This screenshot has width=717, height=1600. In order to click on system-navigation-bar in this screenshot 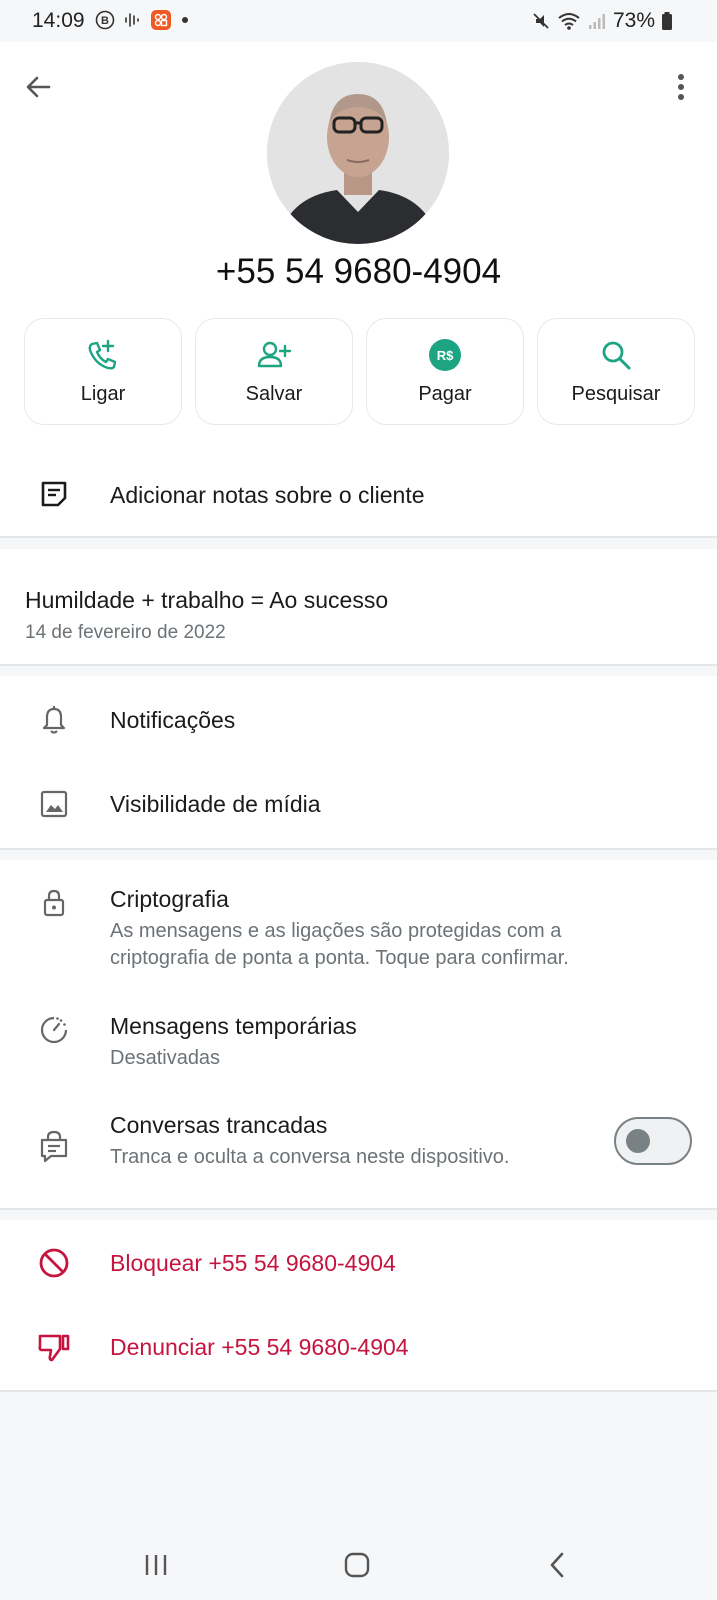, I will do `click(358, 1565)`.